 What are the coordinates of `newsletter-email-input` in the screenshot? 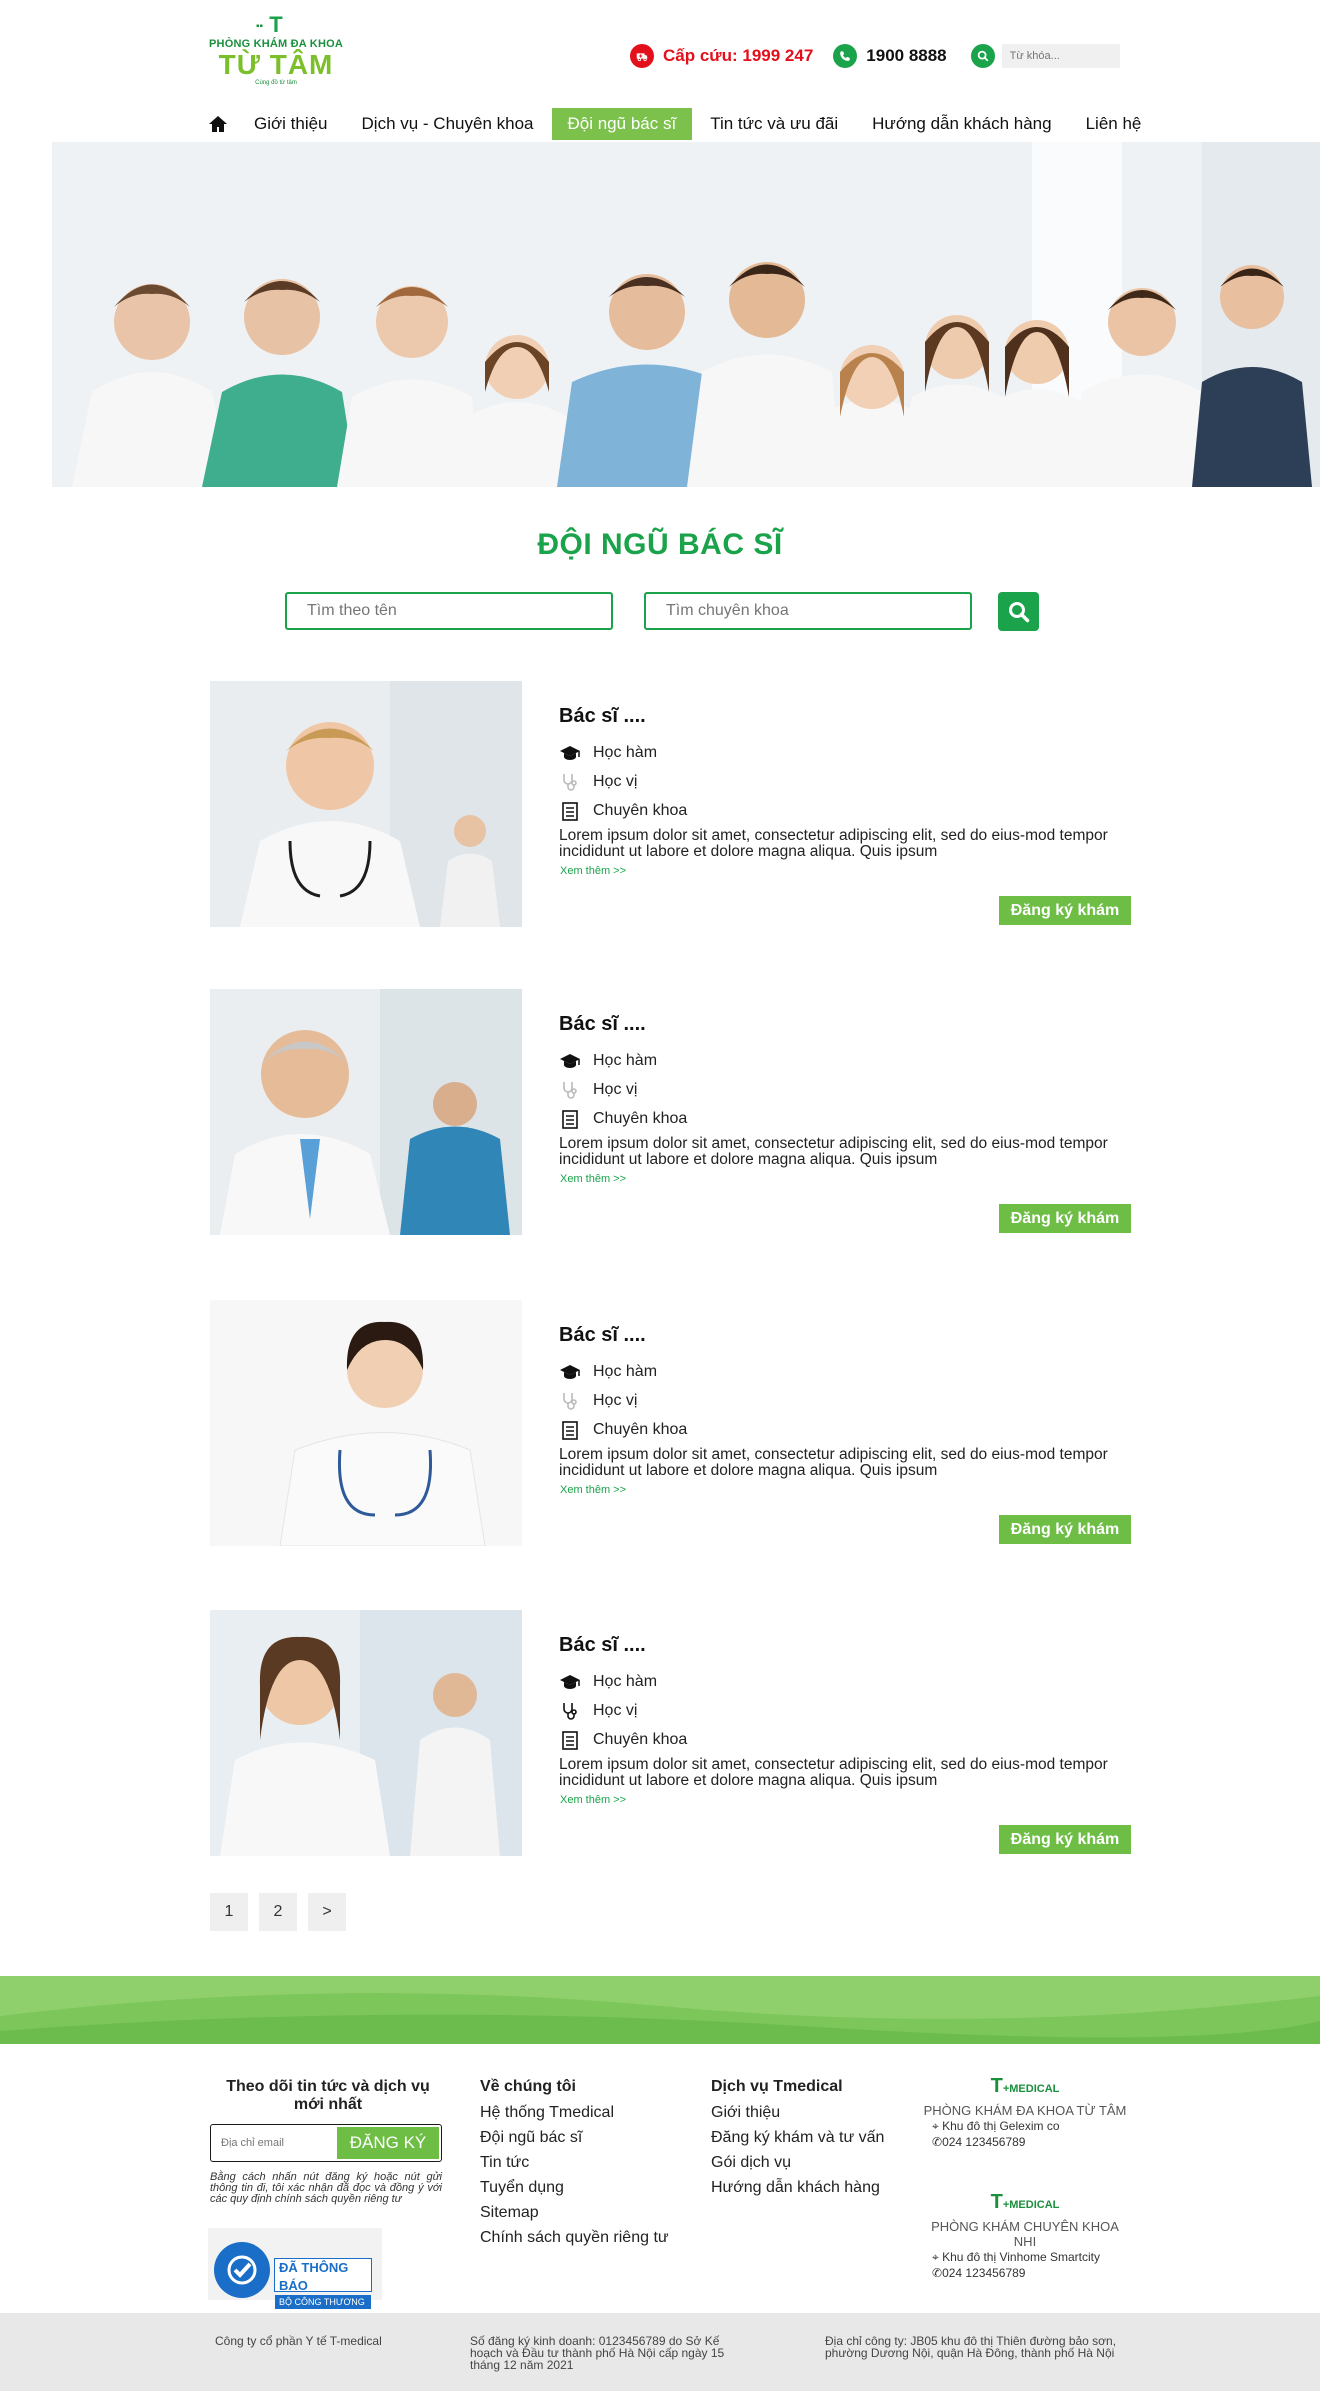 It's located at (276, 2143).